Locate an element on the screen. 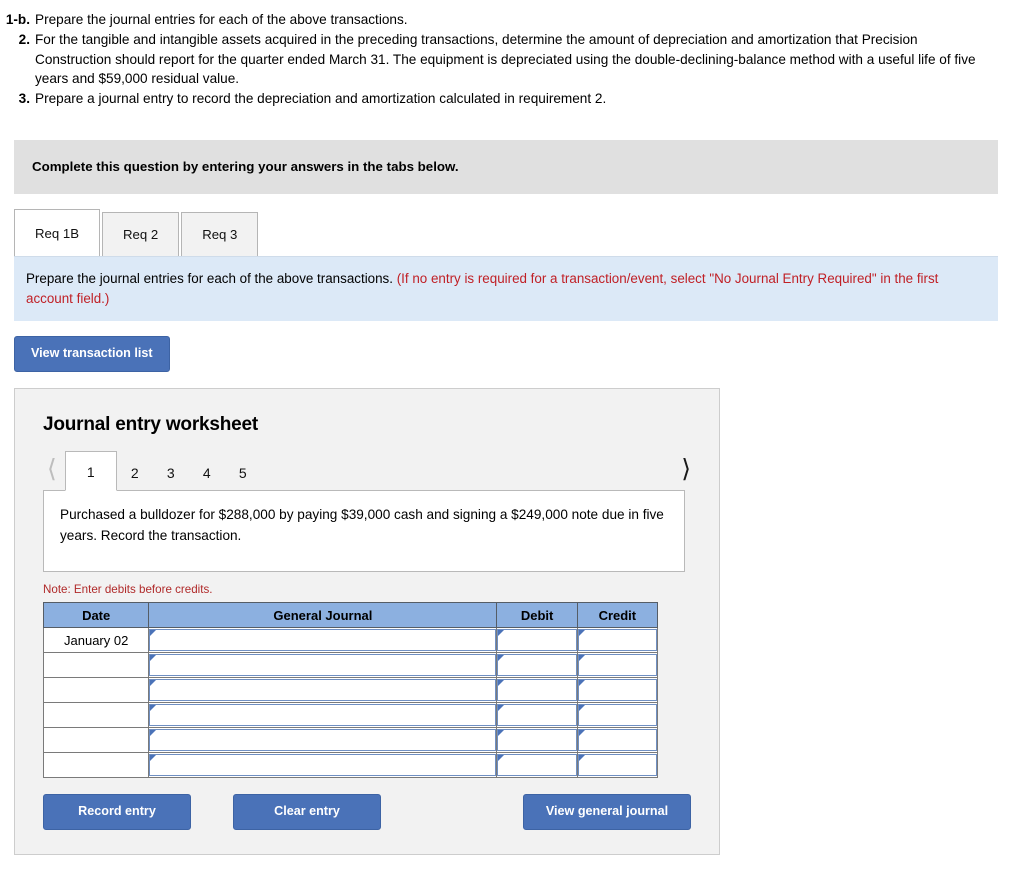 Image resolution: width=1024 pixels, height=872 pixels. requirement-number: 2. is located at coordinates (24, 40).